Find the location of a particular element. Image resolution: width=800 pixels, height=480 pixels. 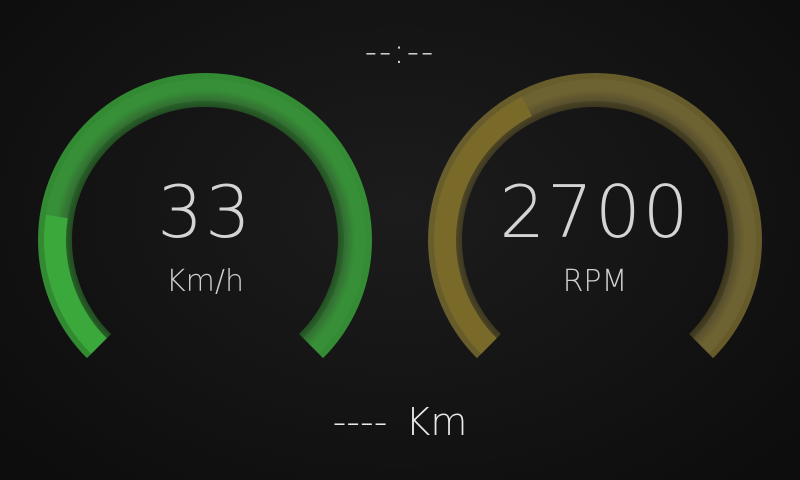

rpm-unit: RPM is located at coordinates (595, 281).